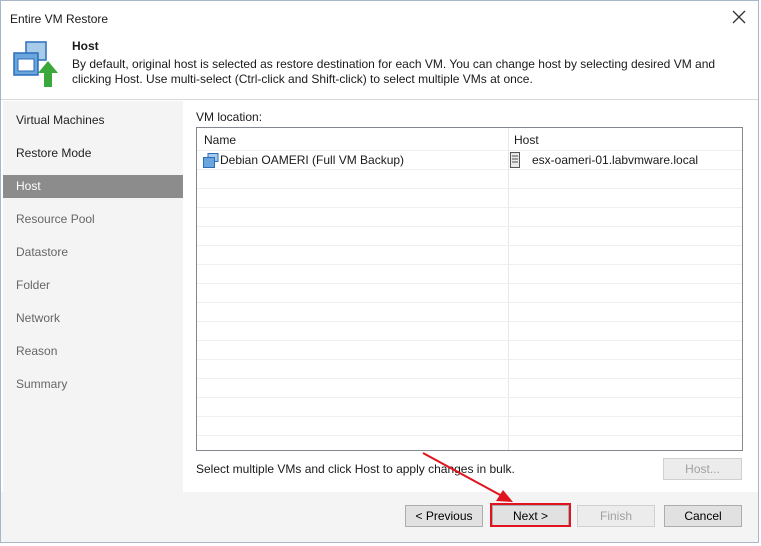 The width and height of the screenshot is (761, 546). Describe the element at coordinates (35, 64) in the screenshot. I see `vm-restore-icon` at that location.